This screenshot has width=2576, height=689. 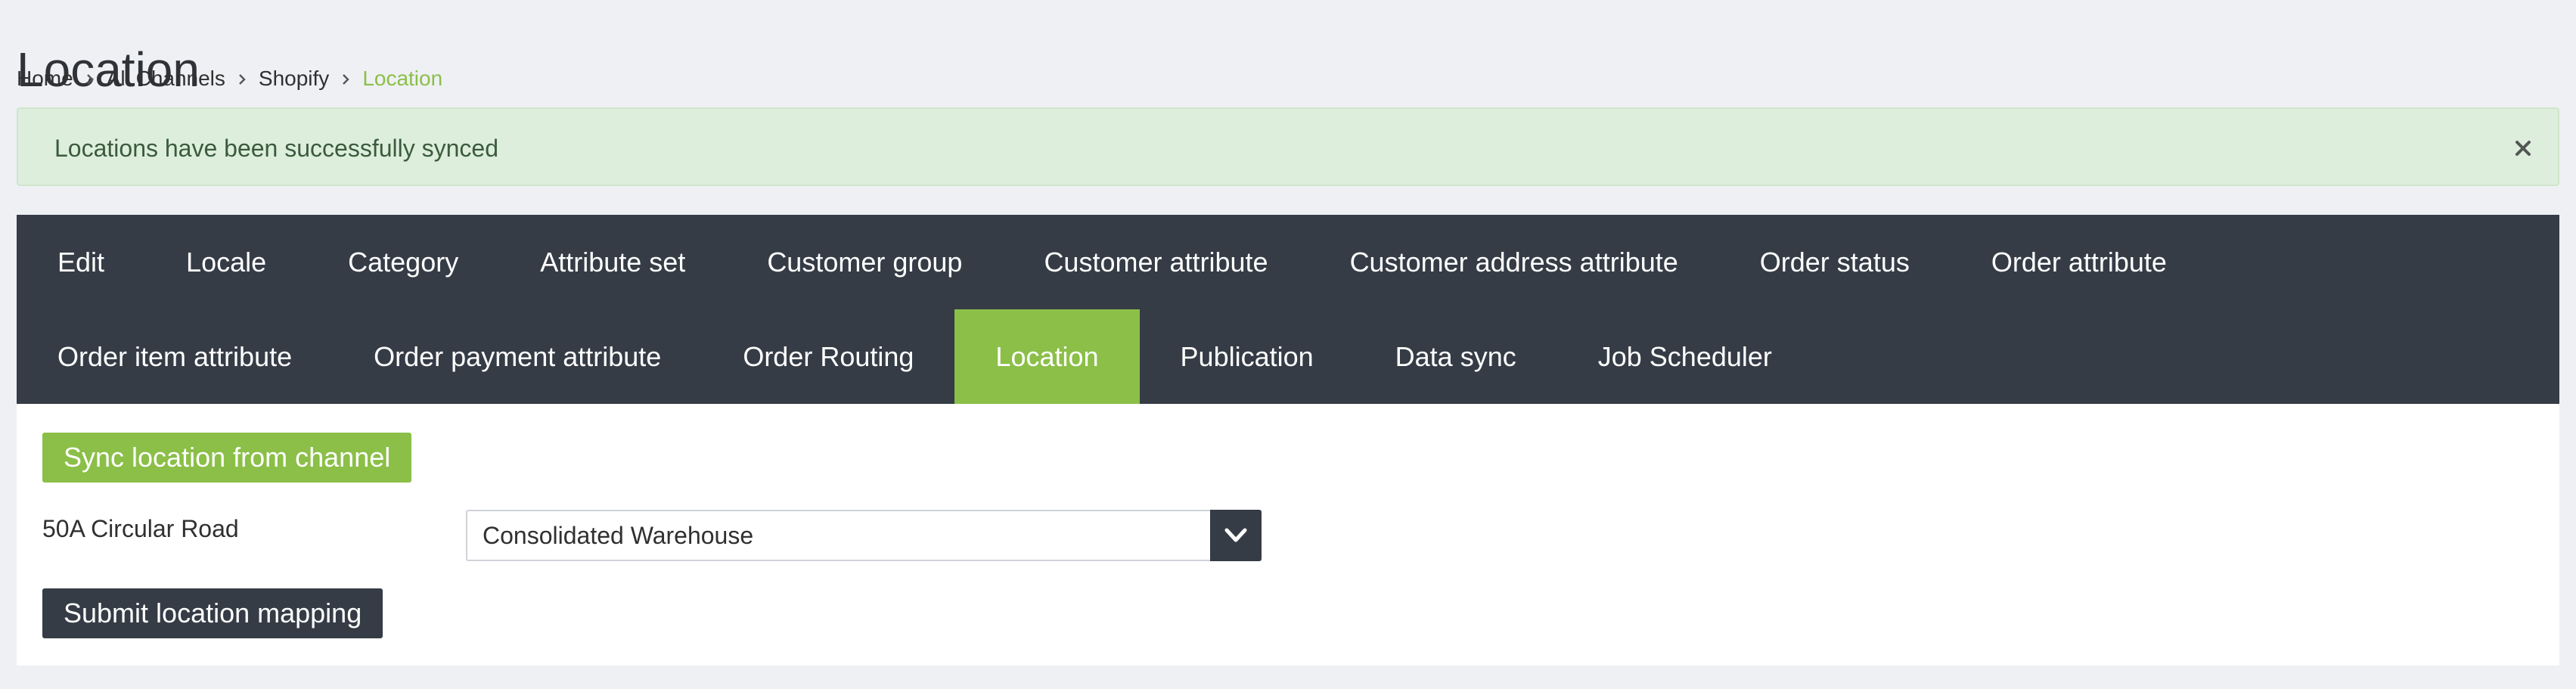 I want to click on tab-order-routing: Order Routing, so click(x=828, y=356).